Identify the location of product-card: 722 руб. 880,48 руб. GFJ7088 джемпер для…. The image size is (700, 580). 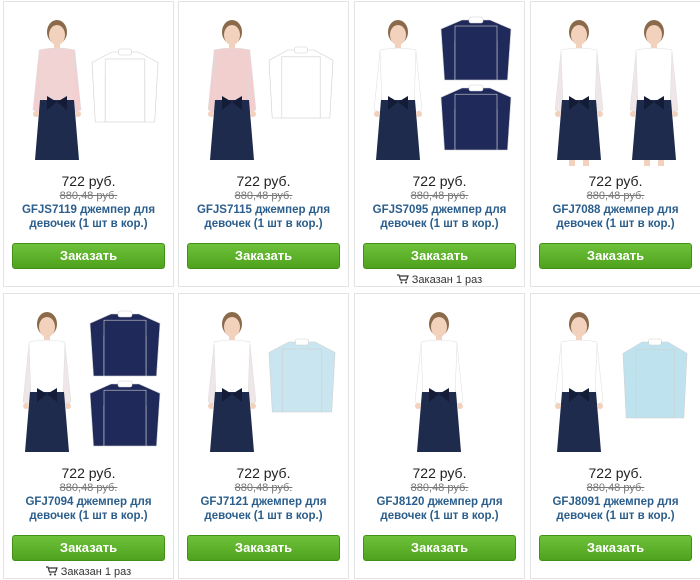
(615, 144).